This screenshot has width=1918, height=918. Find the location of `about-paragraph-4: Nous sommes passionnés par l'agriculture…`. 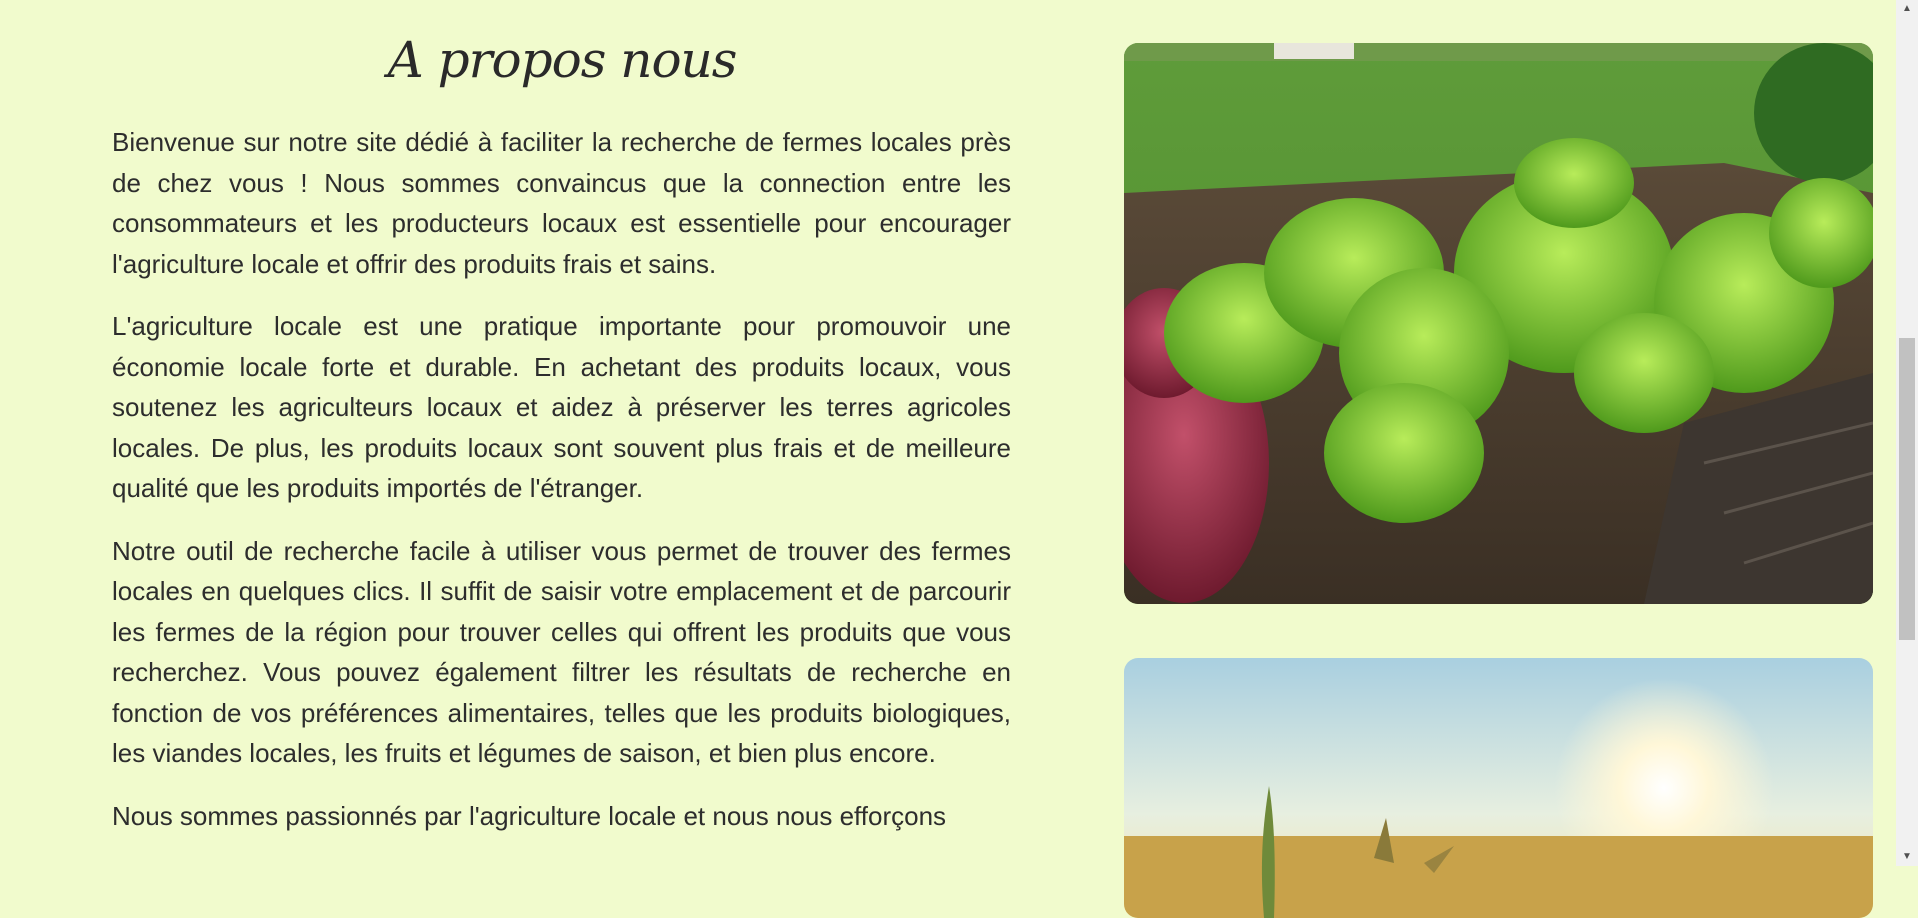

about-paragraph-4: Nous sommes passionnés par l'agriculture… is located at coordinates (529, 815).